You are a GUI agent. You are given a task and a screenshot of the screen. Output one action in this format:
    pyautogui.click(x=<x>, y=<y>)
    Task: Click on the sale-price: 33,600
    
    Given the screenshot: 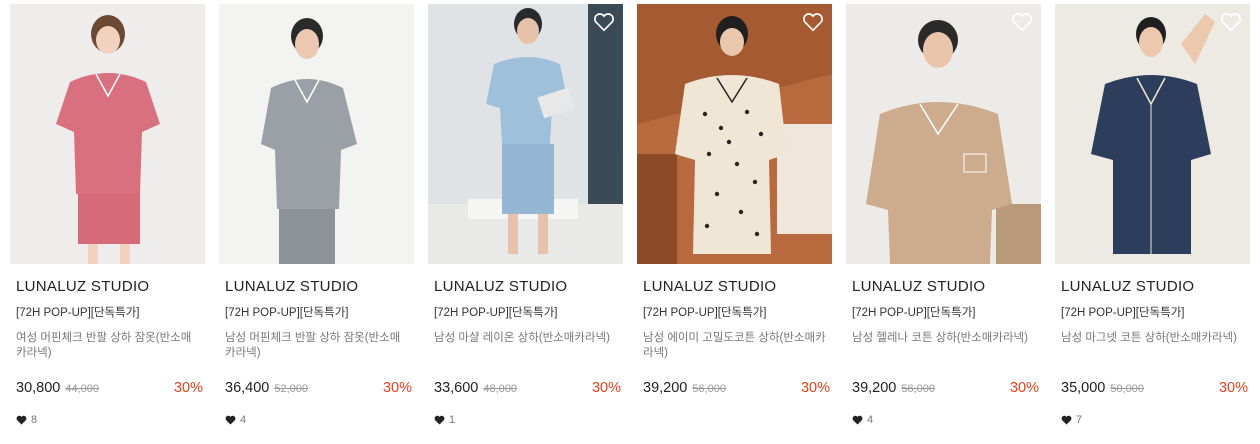 What is the action you would take?
    pyautogui.click(x=456, y=388)
    